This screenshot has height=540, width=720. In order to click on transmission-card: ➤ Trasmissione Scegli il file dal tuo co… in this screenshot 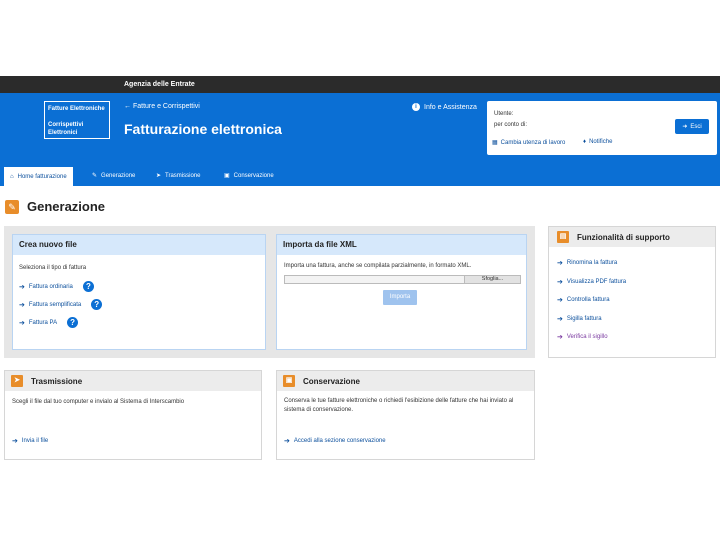, I will do `click(133, 415)`.